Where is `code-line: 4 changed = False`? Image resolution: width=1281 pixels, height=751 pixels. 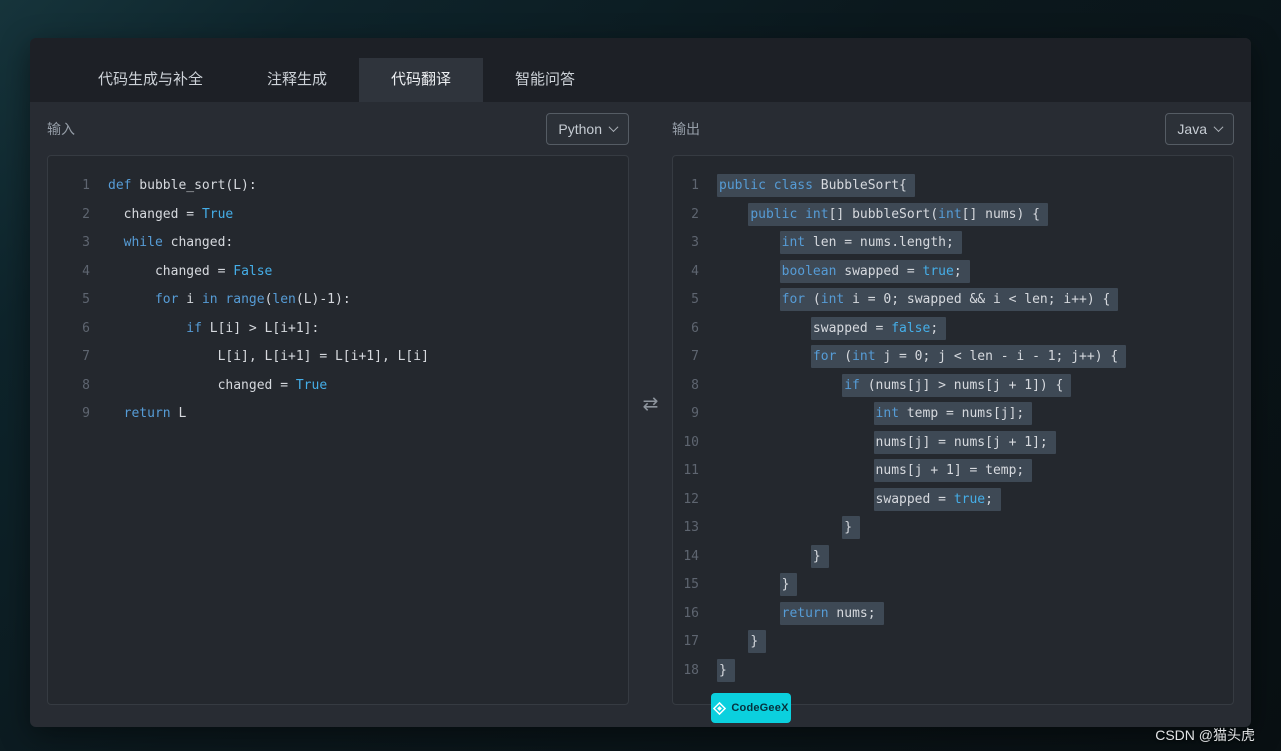 code-line: 4 changed = False is located at coordinates (338, 272).